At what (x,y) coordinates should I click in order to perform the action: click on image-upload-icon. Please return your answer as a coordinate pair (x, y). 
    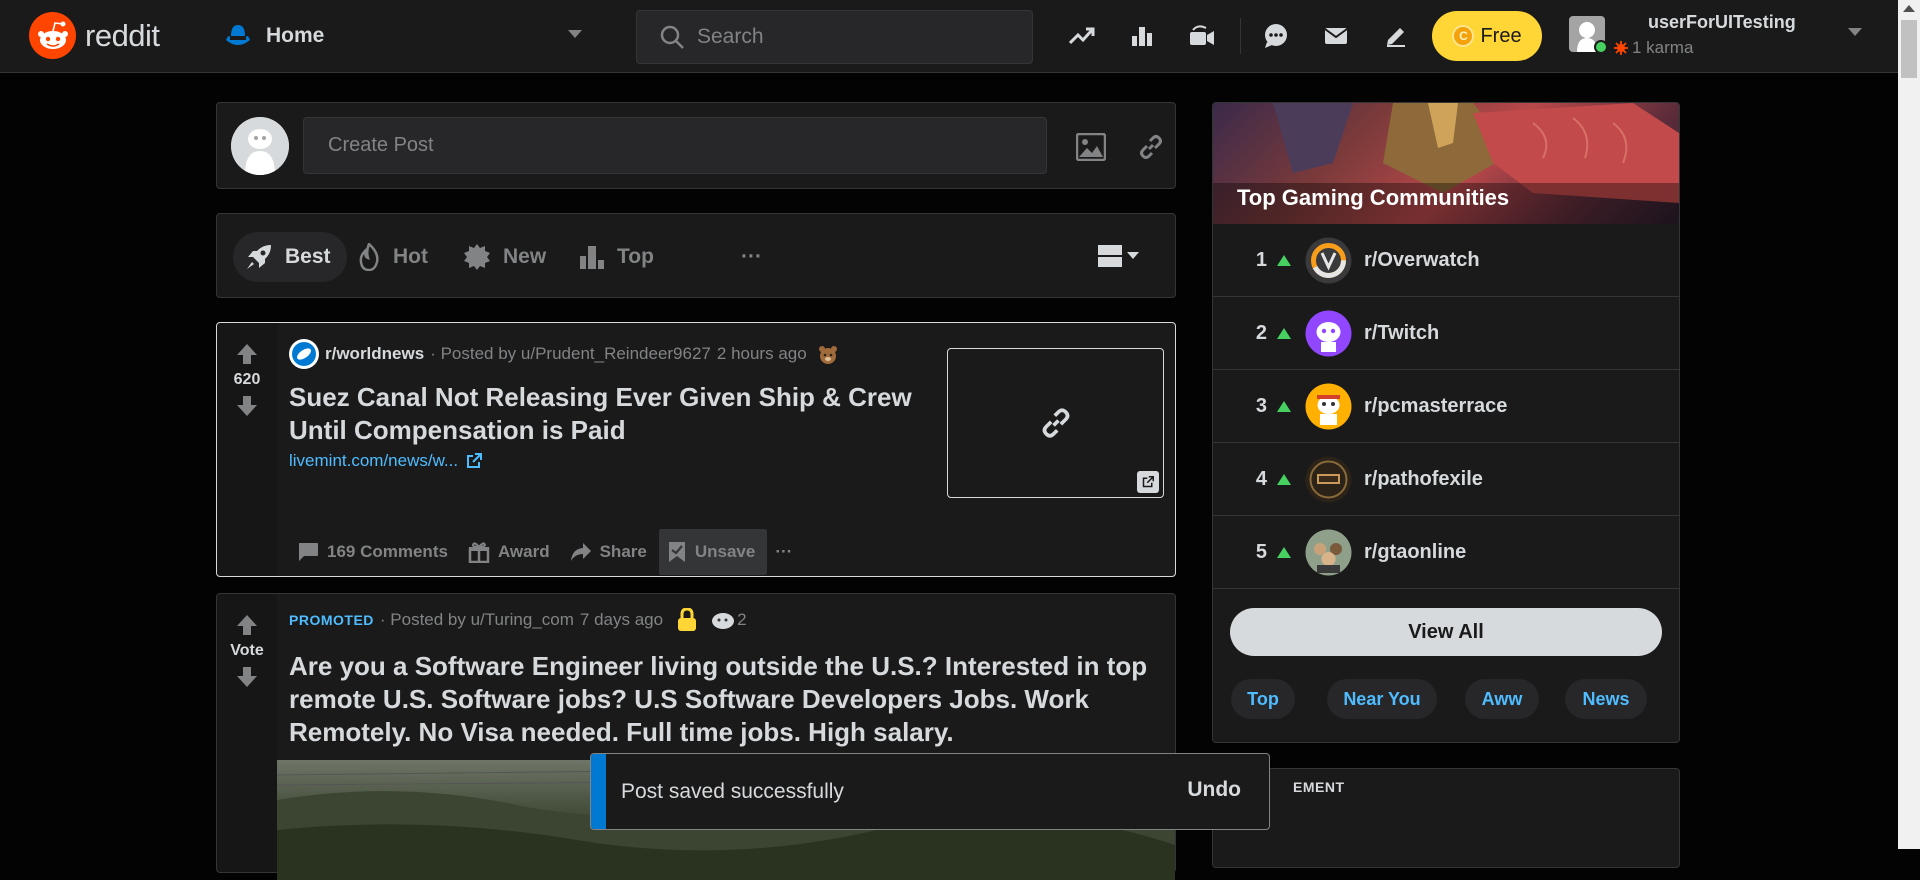
    Looking at the image, I should click on (1091, 147).